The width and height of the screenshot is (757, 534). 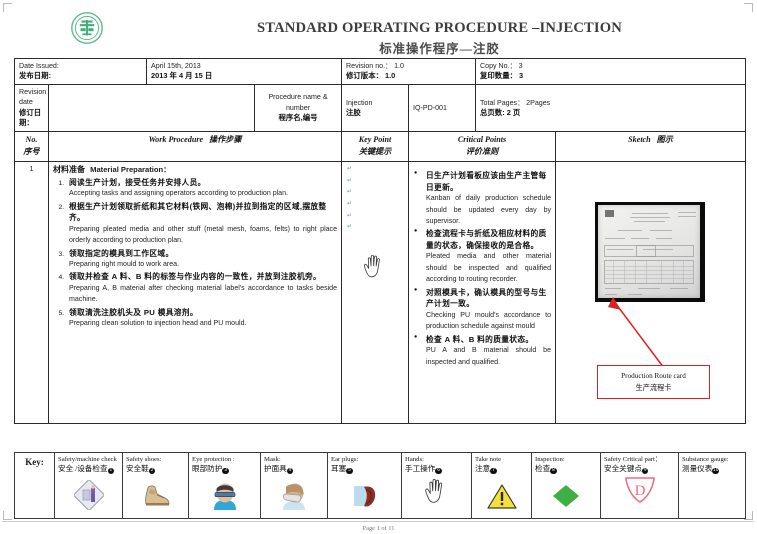 What do you see at coordinates (224, 469) in the screenshot?
I see `legend-label-cn: 眼部防护 3` at bounding box center [224, 469].